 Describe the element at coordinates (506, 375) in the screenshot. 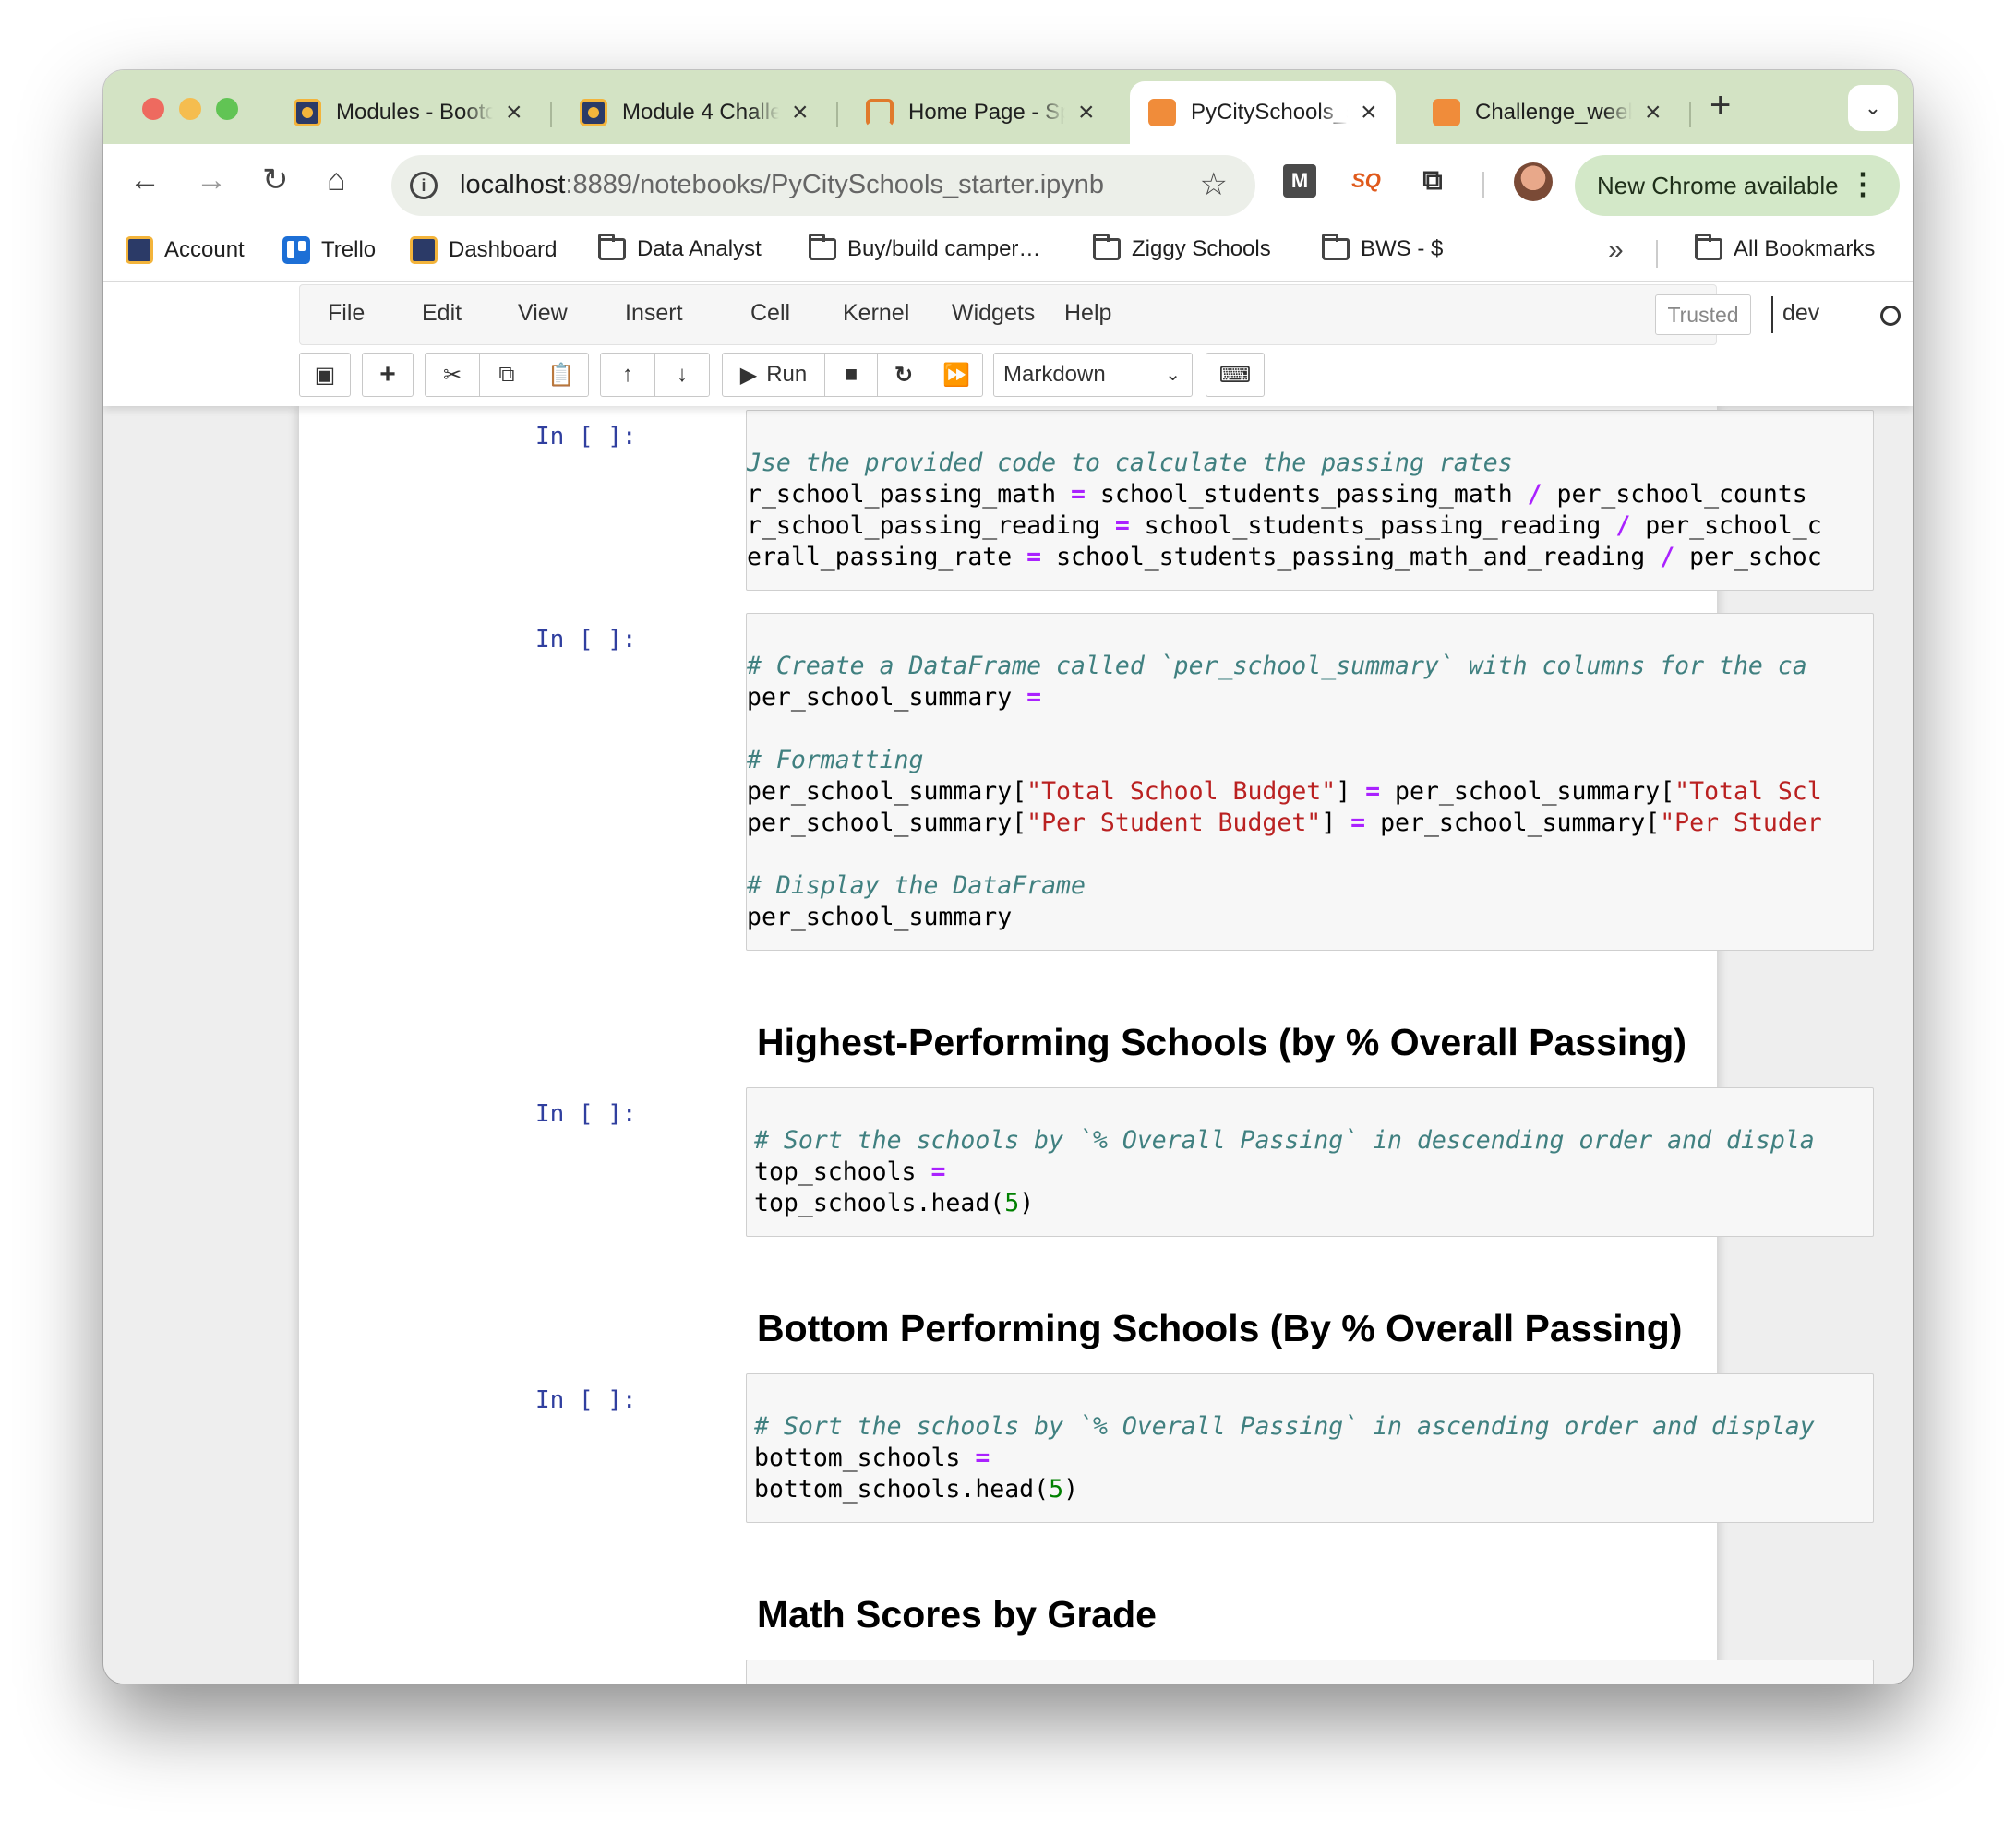

I see `copy-icon: ⧉` at that location.